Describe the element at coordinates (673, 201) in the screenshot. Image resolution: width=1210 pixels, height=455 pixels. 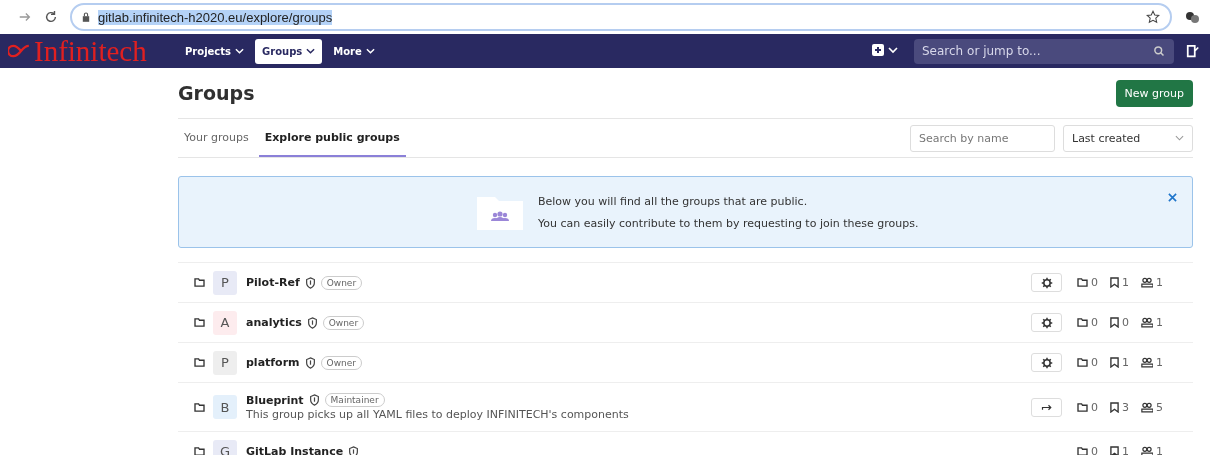
I see `banner-text: Below you will find all the groups that are public.` at that location.